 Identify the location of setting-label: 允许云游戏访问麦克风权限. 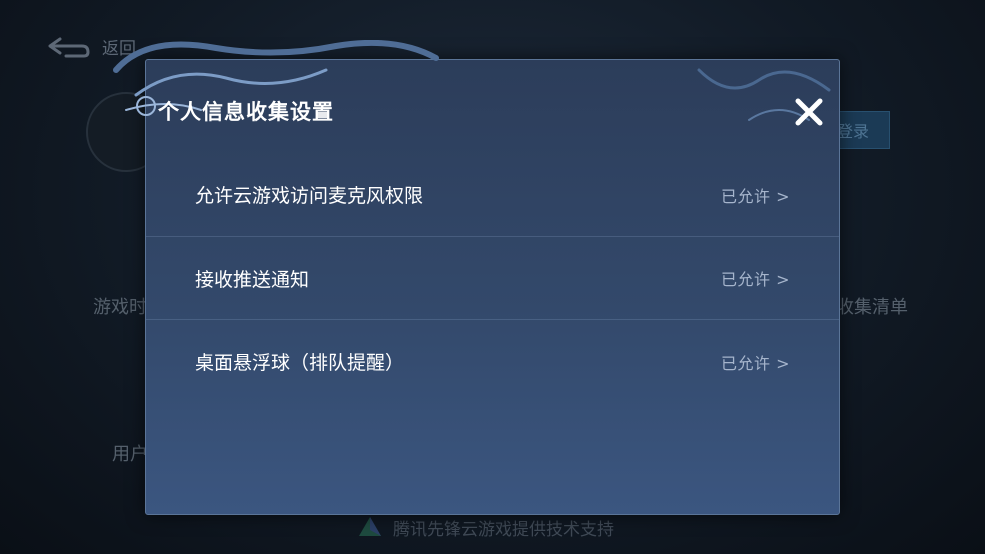
(309, 196).